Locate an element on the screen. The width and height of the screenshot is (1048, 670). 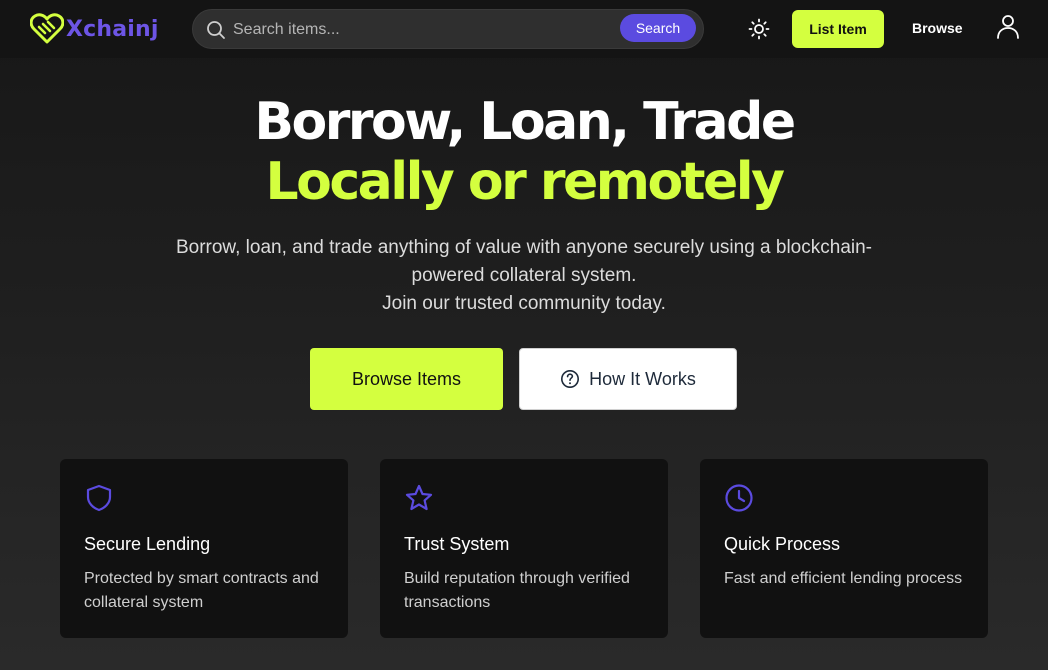
browse-items-button: Browse Items is located at coordinates (406, 379).